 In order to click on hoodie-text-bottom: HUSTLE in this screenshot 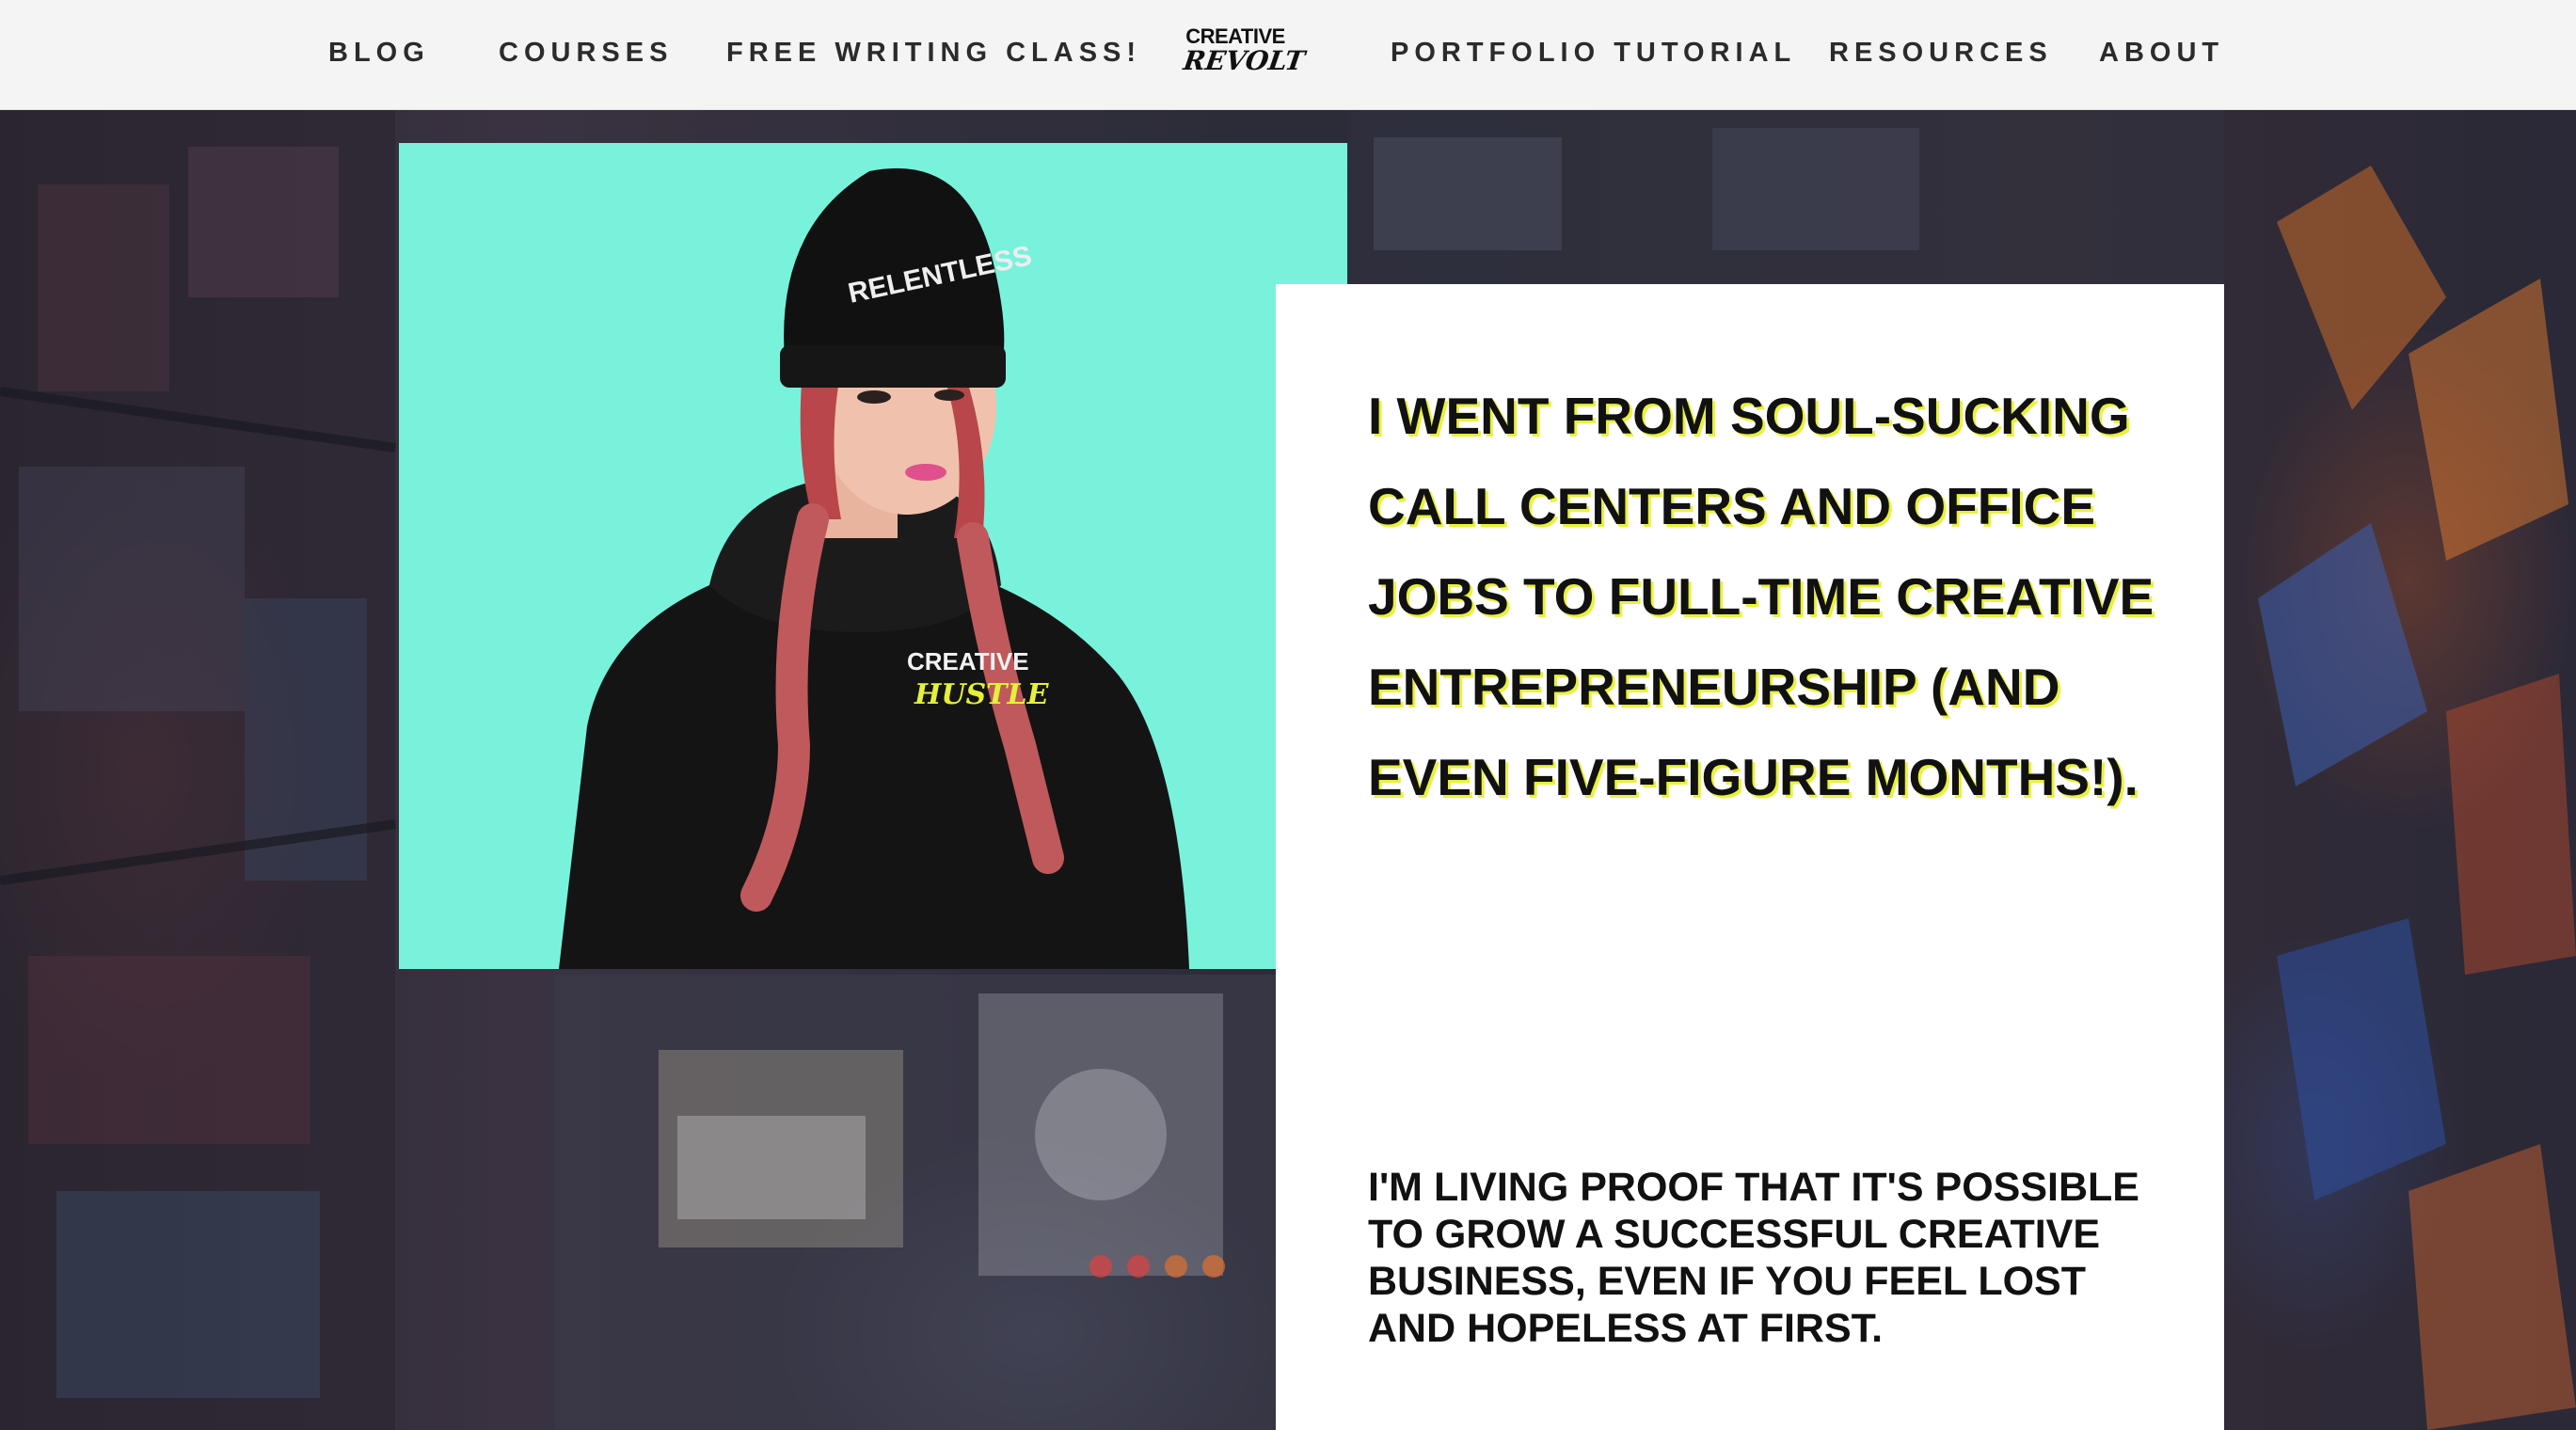, I will do `click(982, 694)`.